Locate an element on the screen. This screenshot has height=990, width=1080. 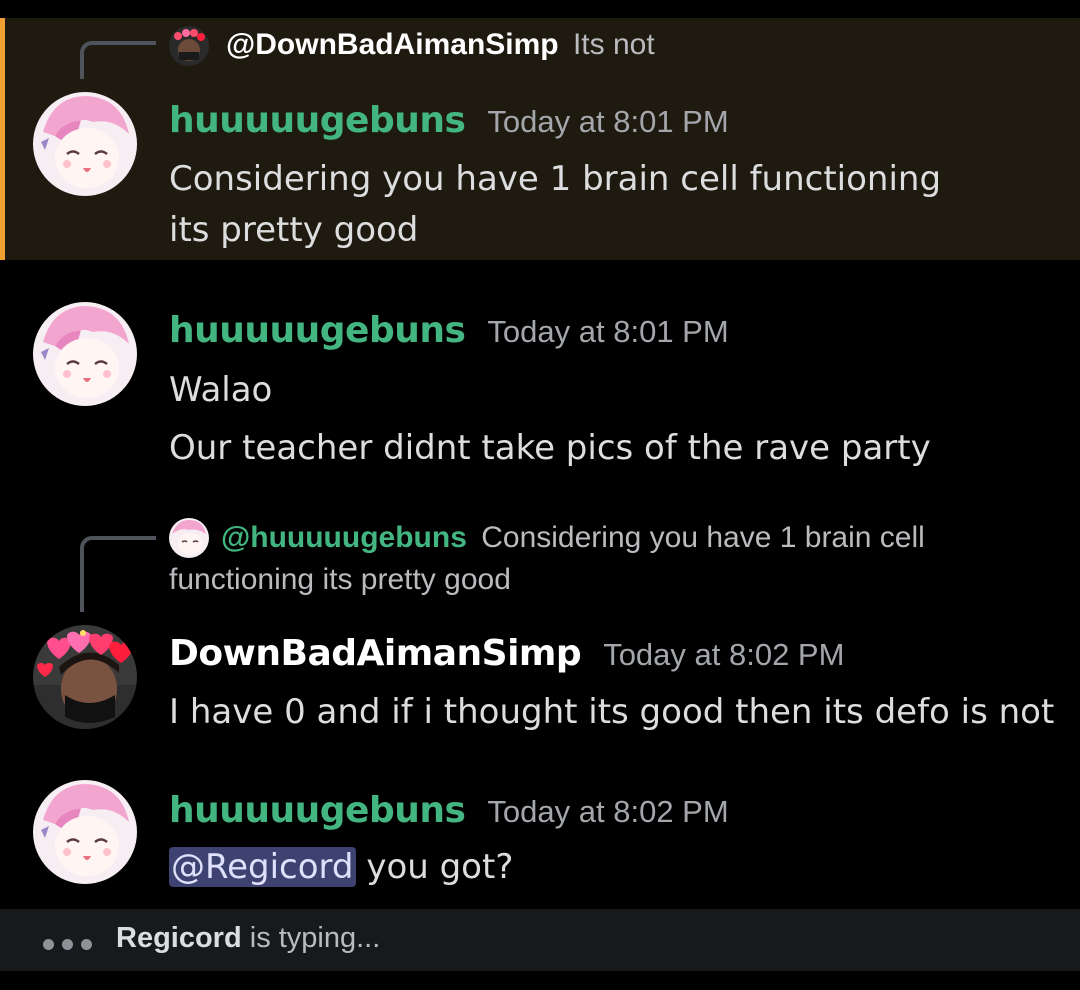
message-text: Walao is located at coordinates (221, 390).